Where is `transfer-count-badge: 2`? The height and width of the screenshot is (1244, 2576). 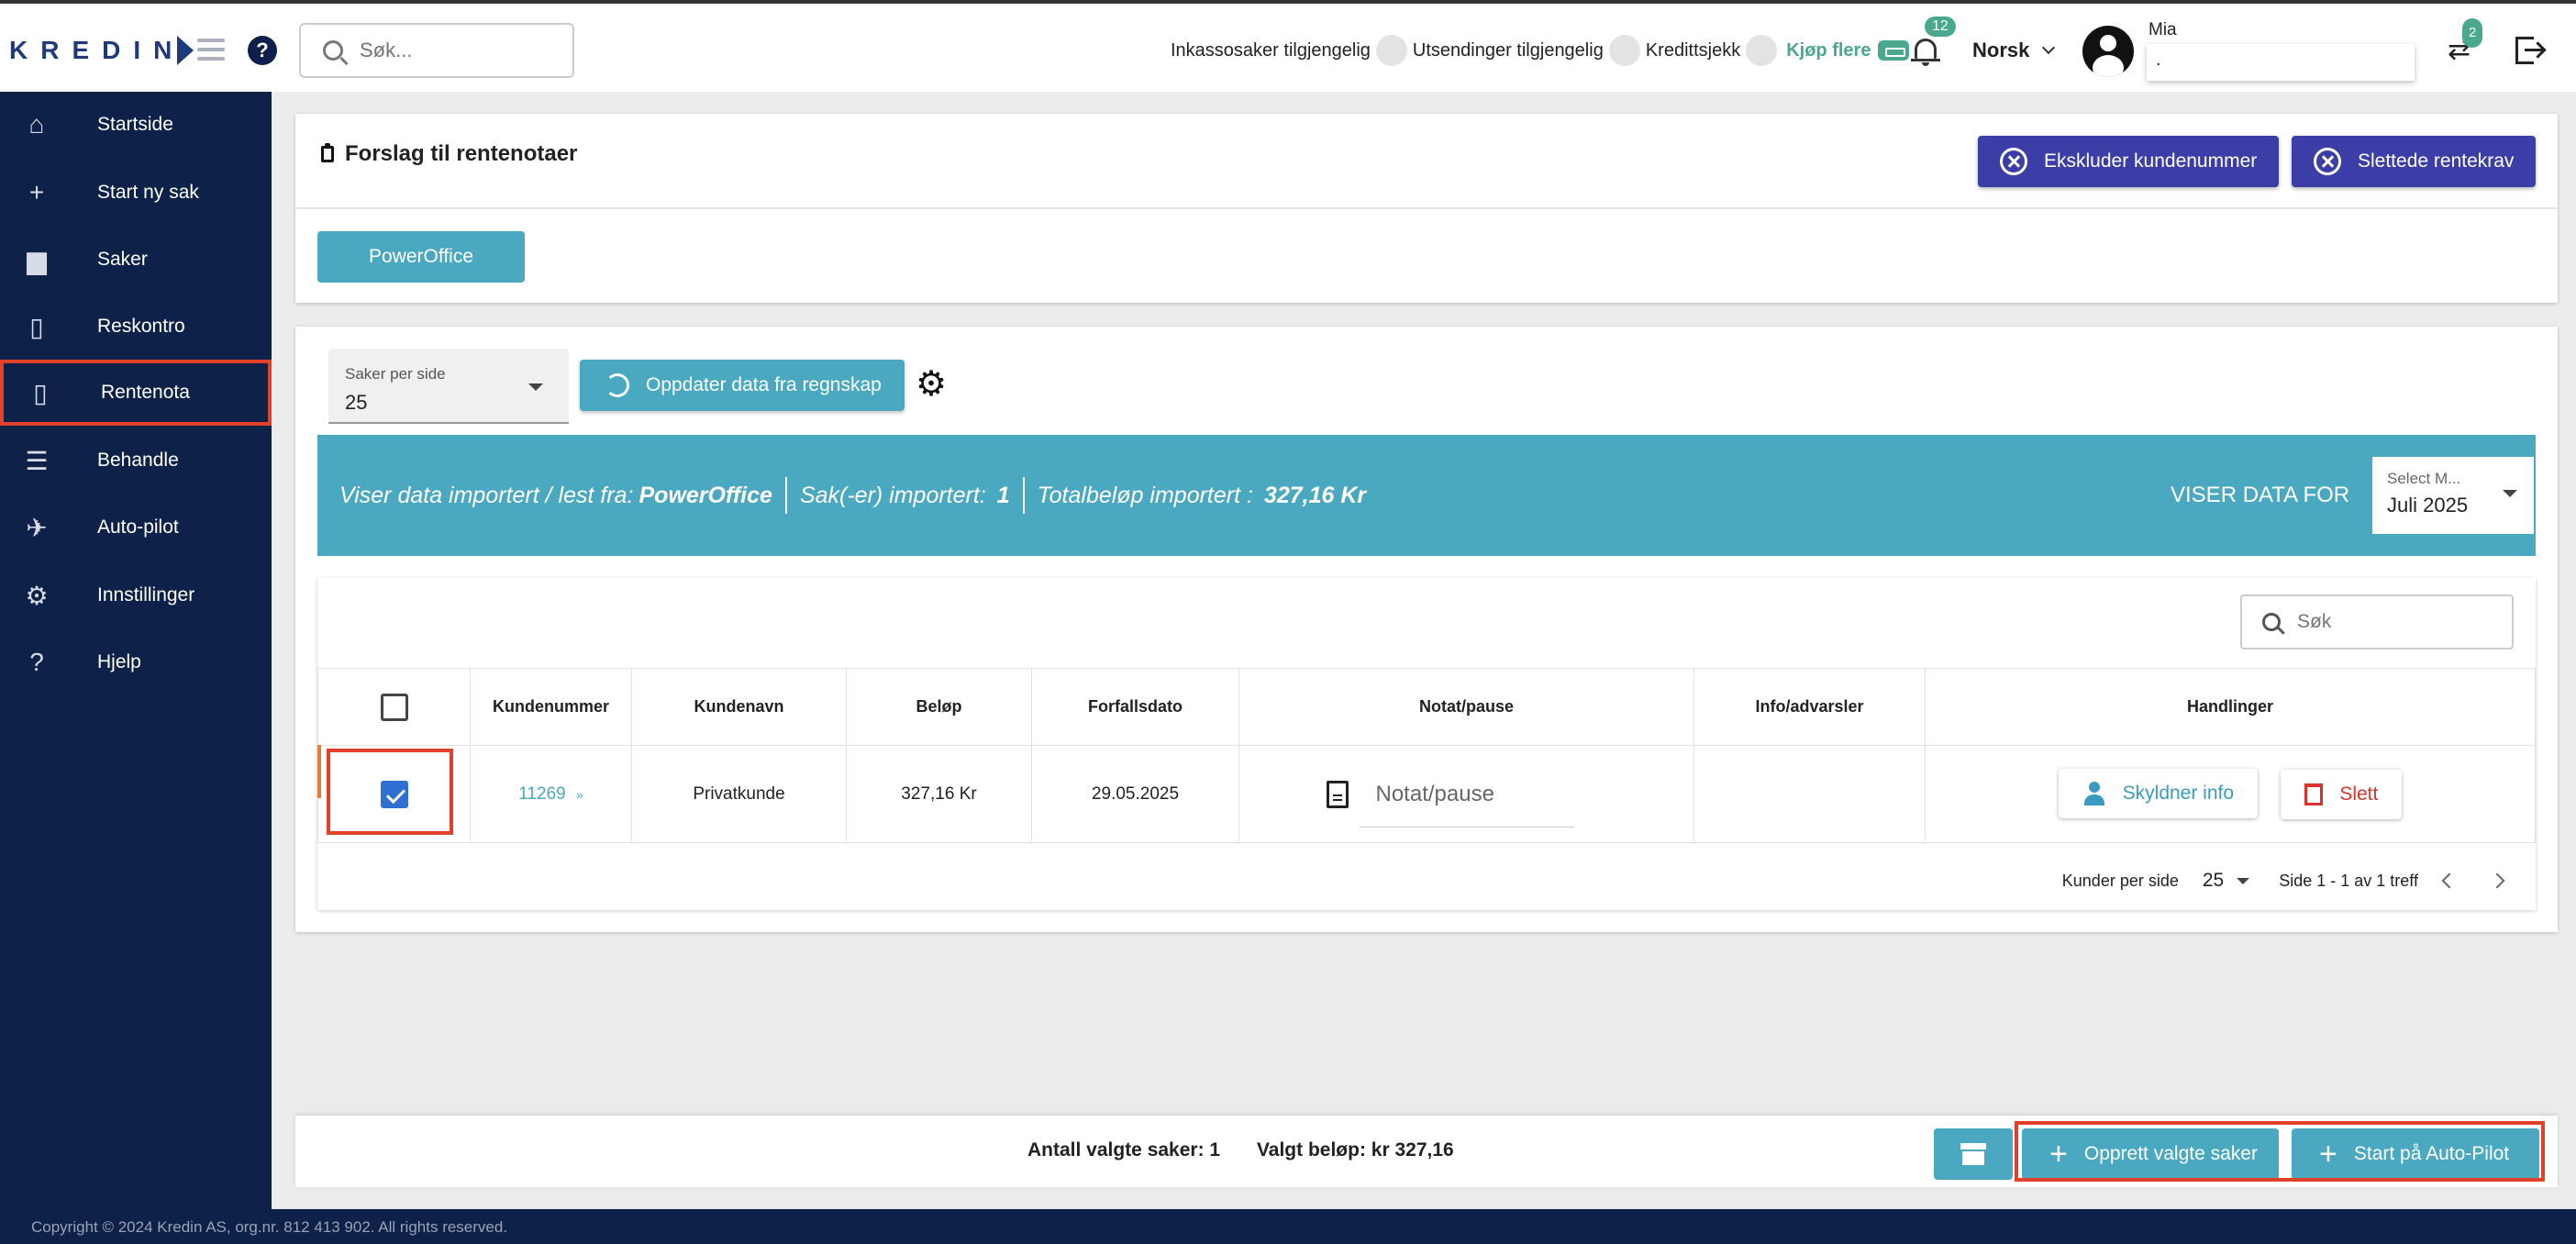 transfer-count-badge: 2 is located at coordinates (2472, 33).